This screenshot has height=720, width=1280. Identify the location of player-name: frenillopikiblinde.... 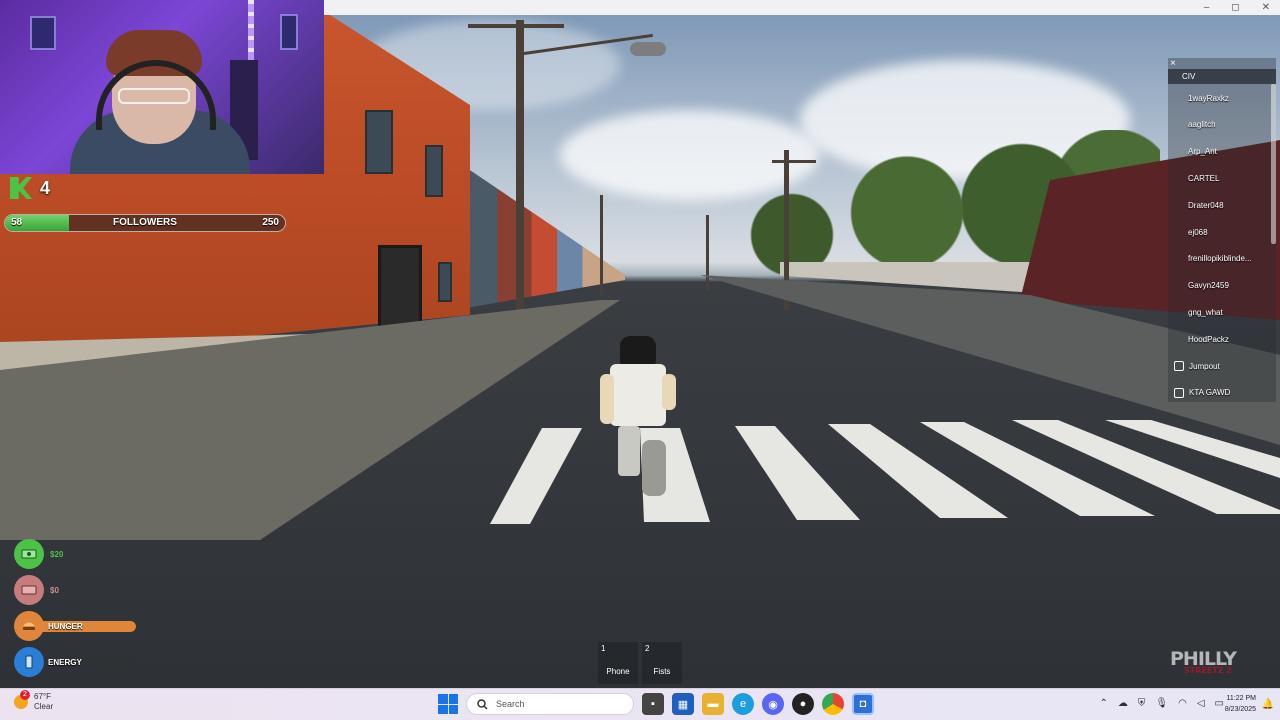
(1220, 259).